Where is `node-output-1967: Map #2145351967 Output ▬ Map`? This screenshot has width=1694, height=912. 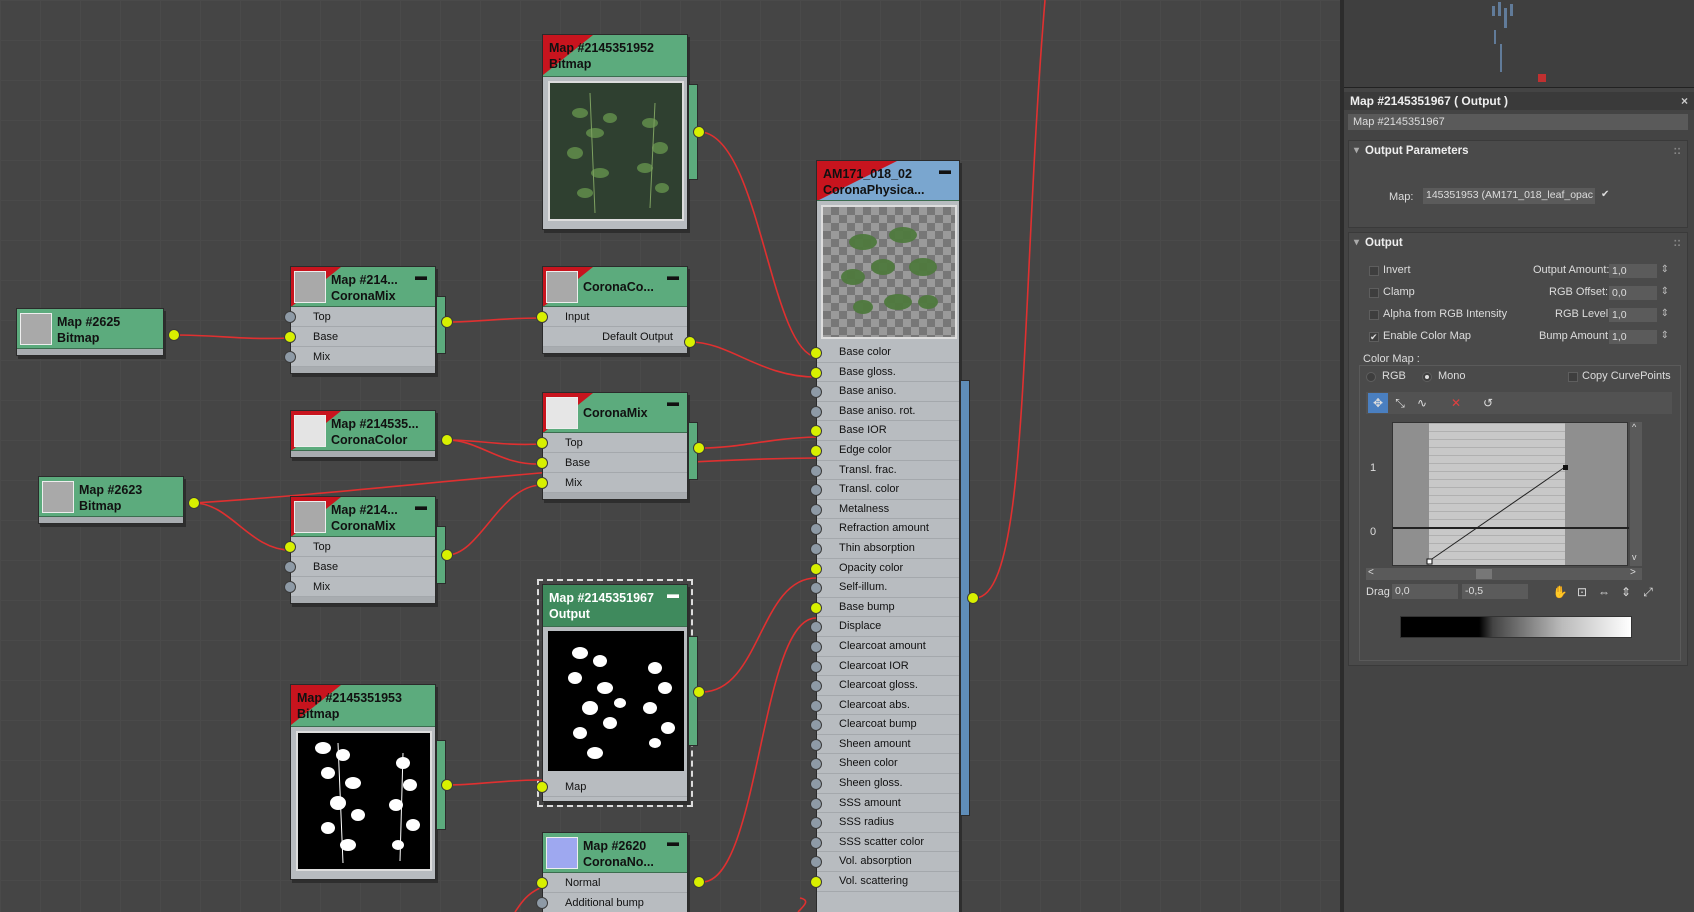
node-output-1967: Map #2145351967 Output ▬ Map is located at coordinates (614, 693).